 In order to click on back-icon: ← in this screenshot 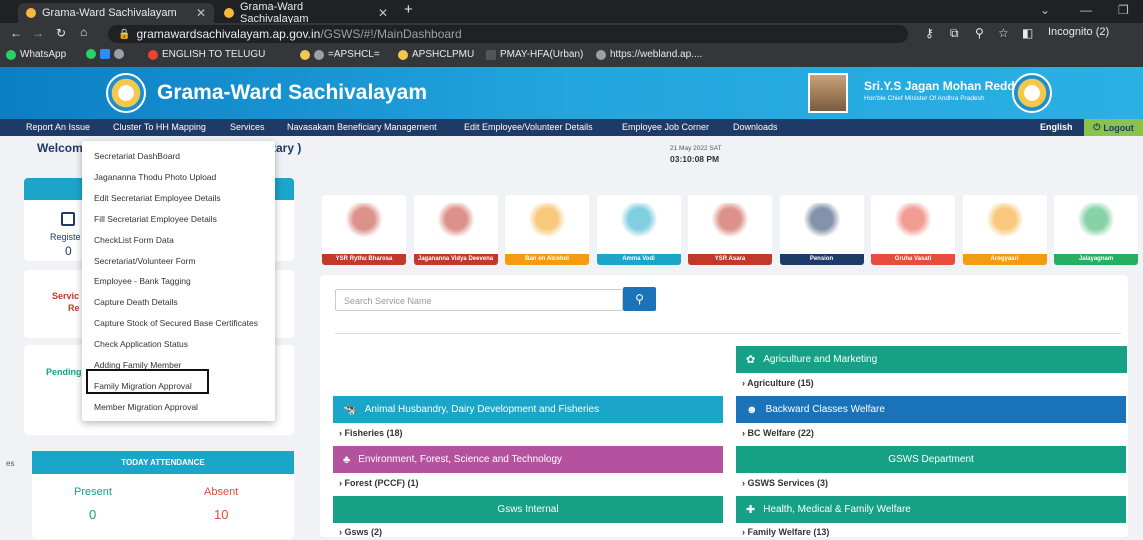, I will do `click(16, 33)`.